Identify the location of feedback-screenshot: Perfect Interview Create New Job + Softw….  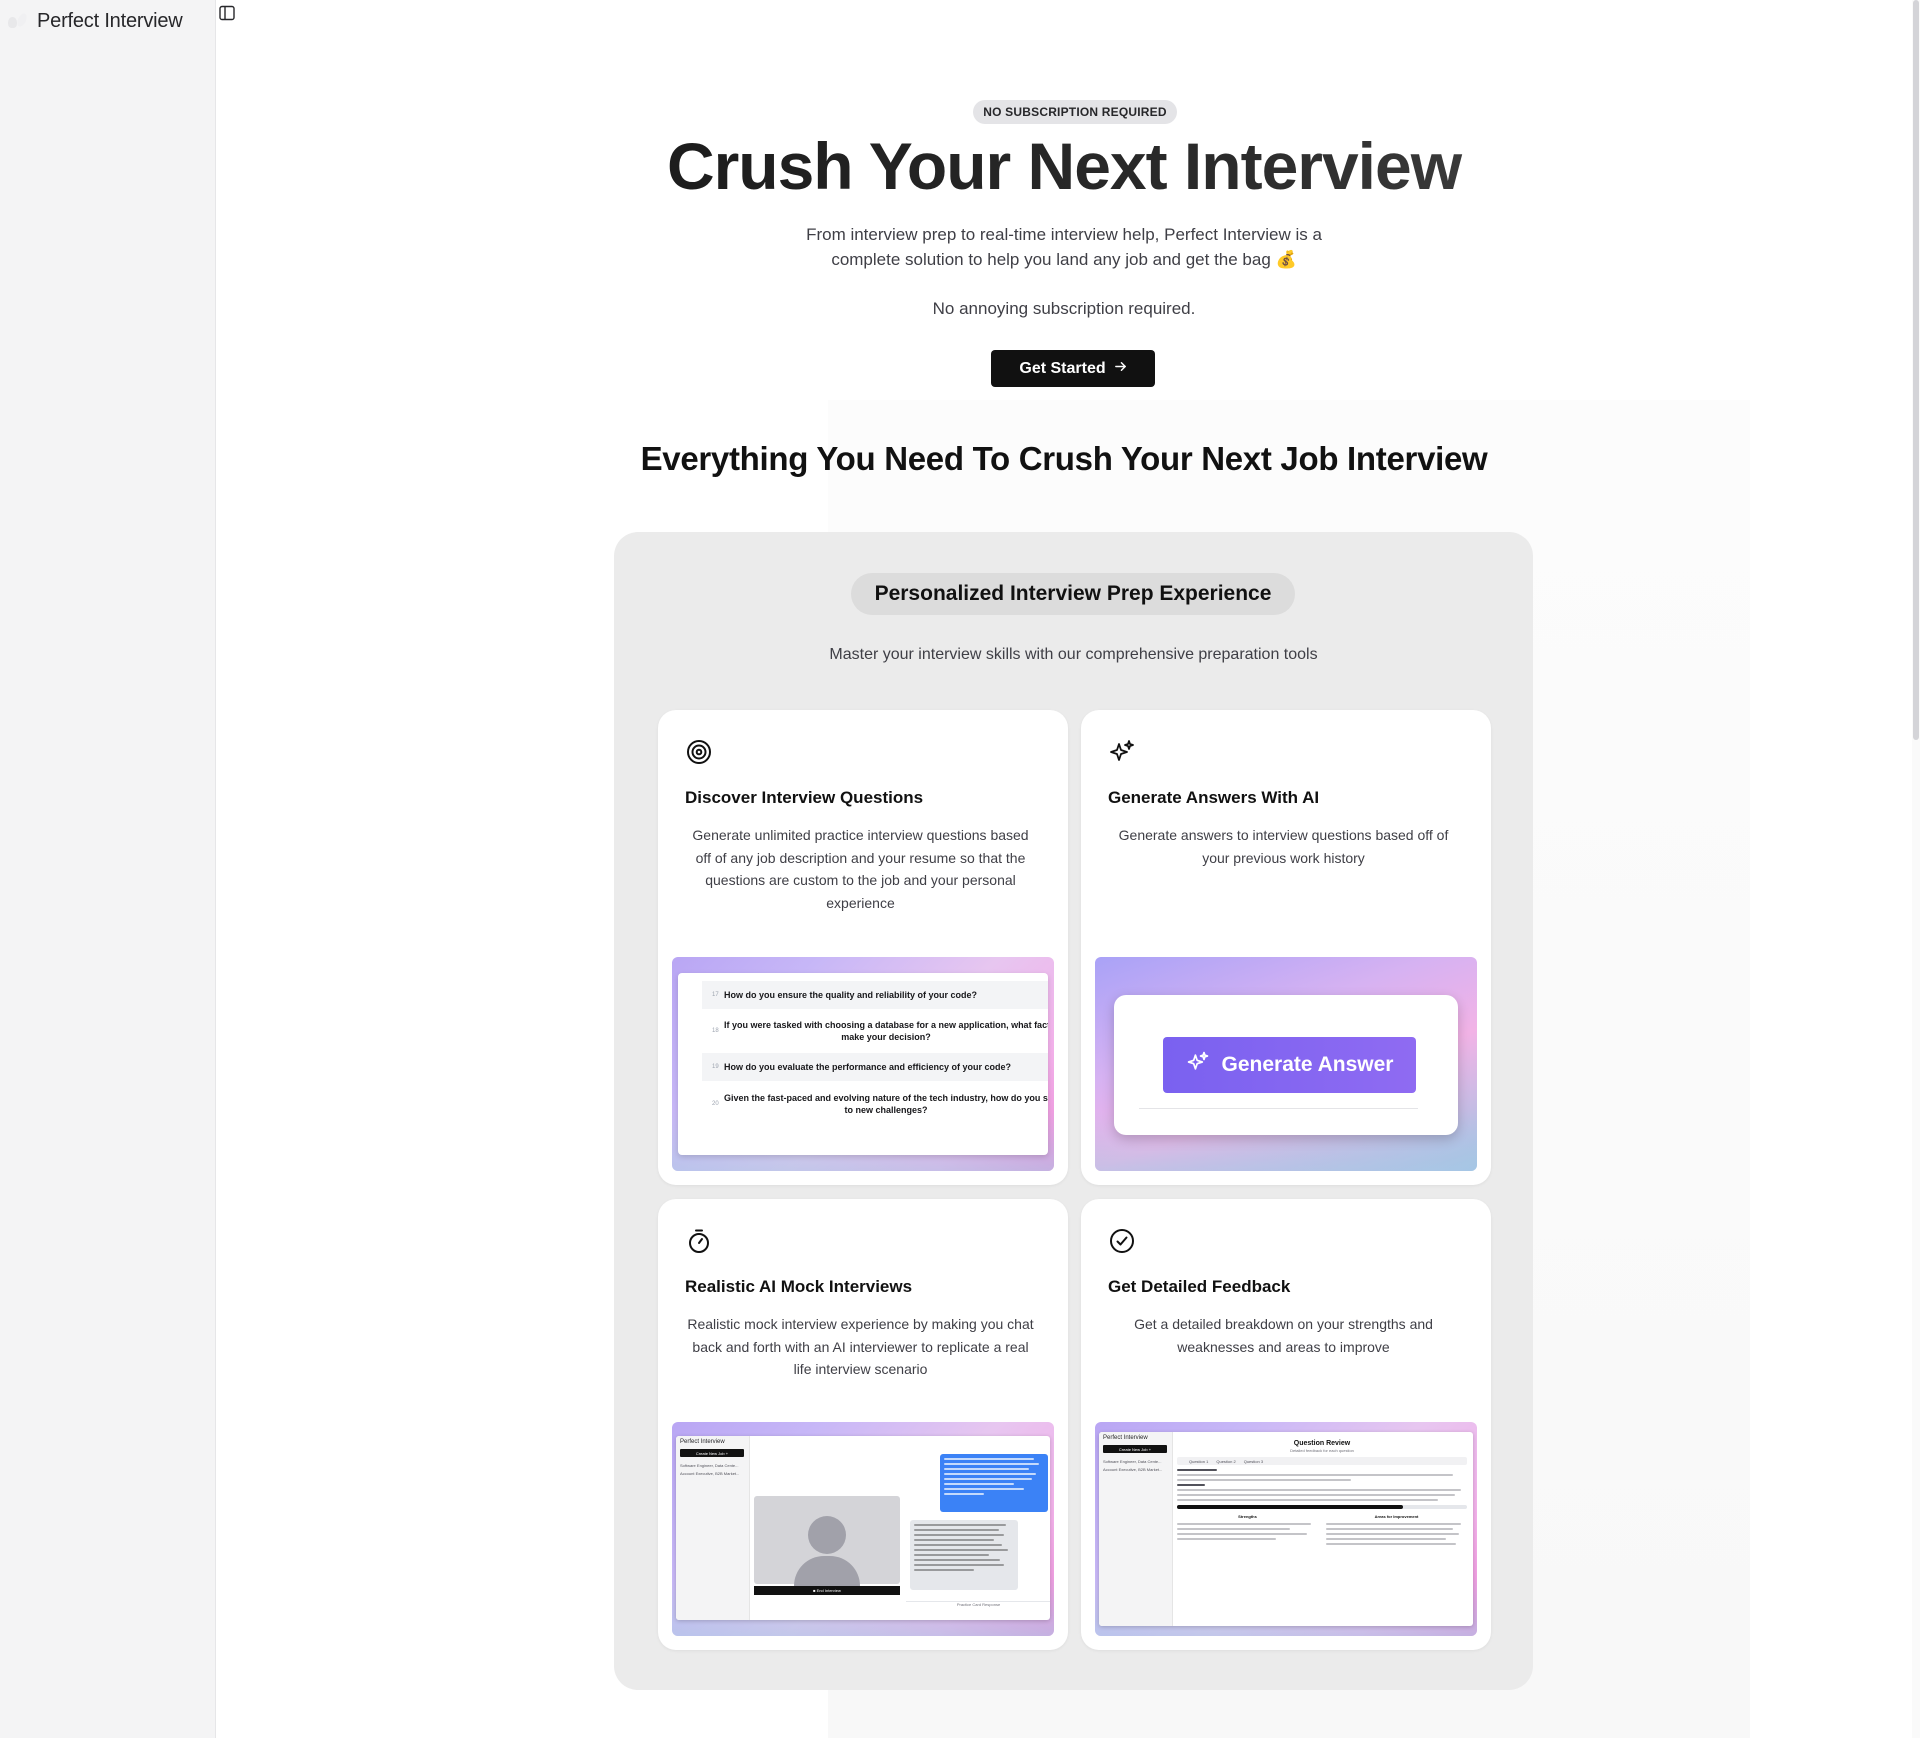
(1286, 1529).